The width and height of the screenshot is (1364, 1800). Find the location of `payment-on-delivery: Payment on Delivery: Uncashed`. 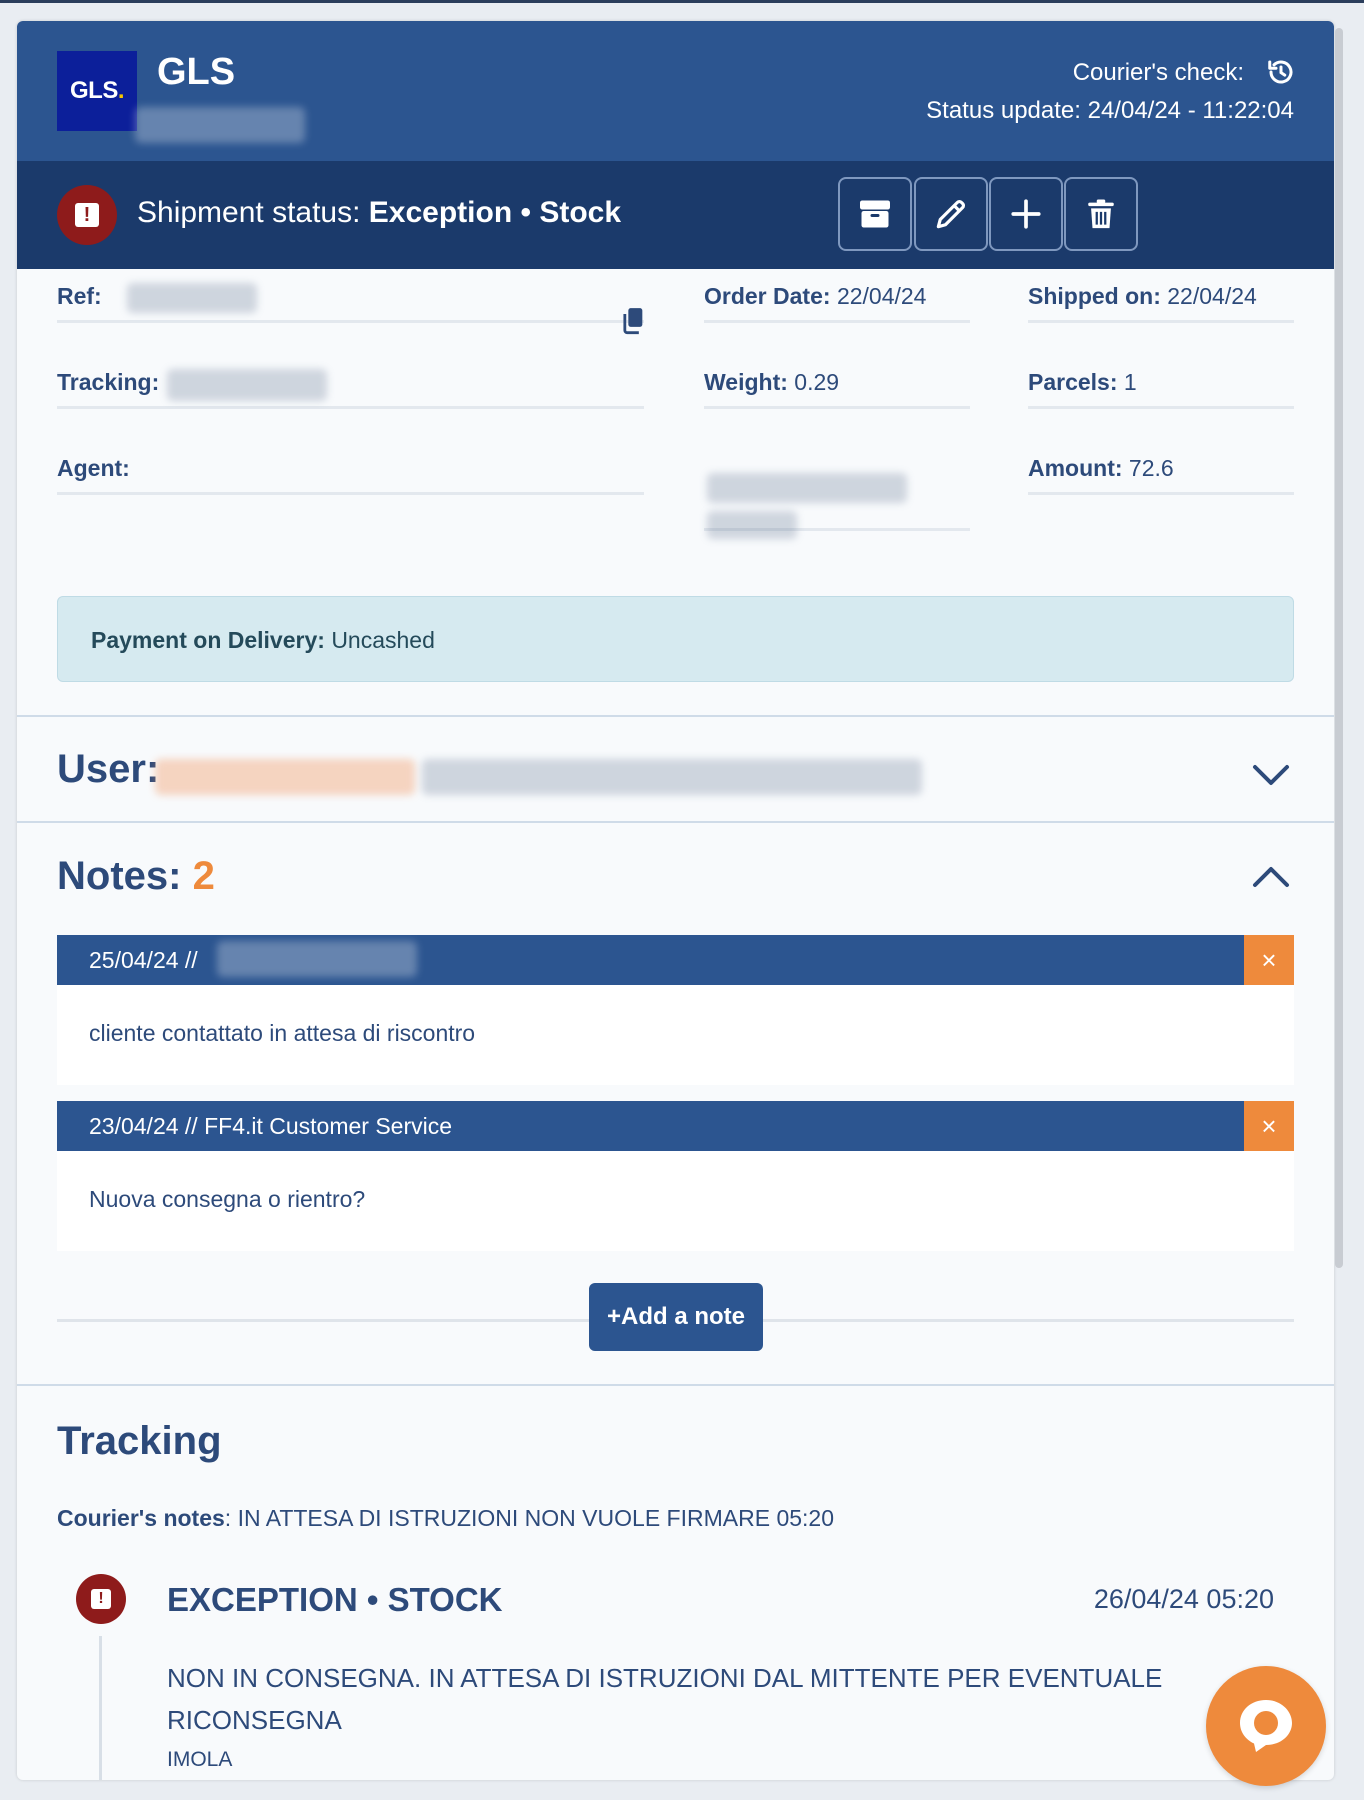

payment-on-delivery: Payment on Delivery: Uncashed is located at coordinates (675, 639).